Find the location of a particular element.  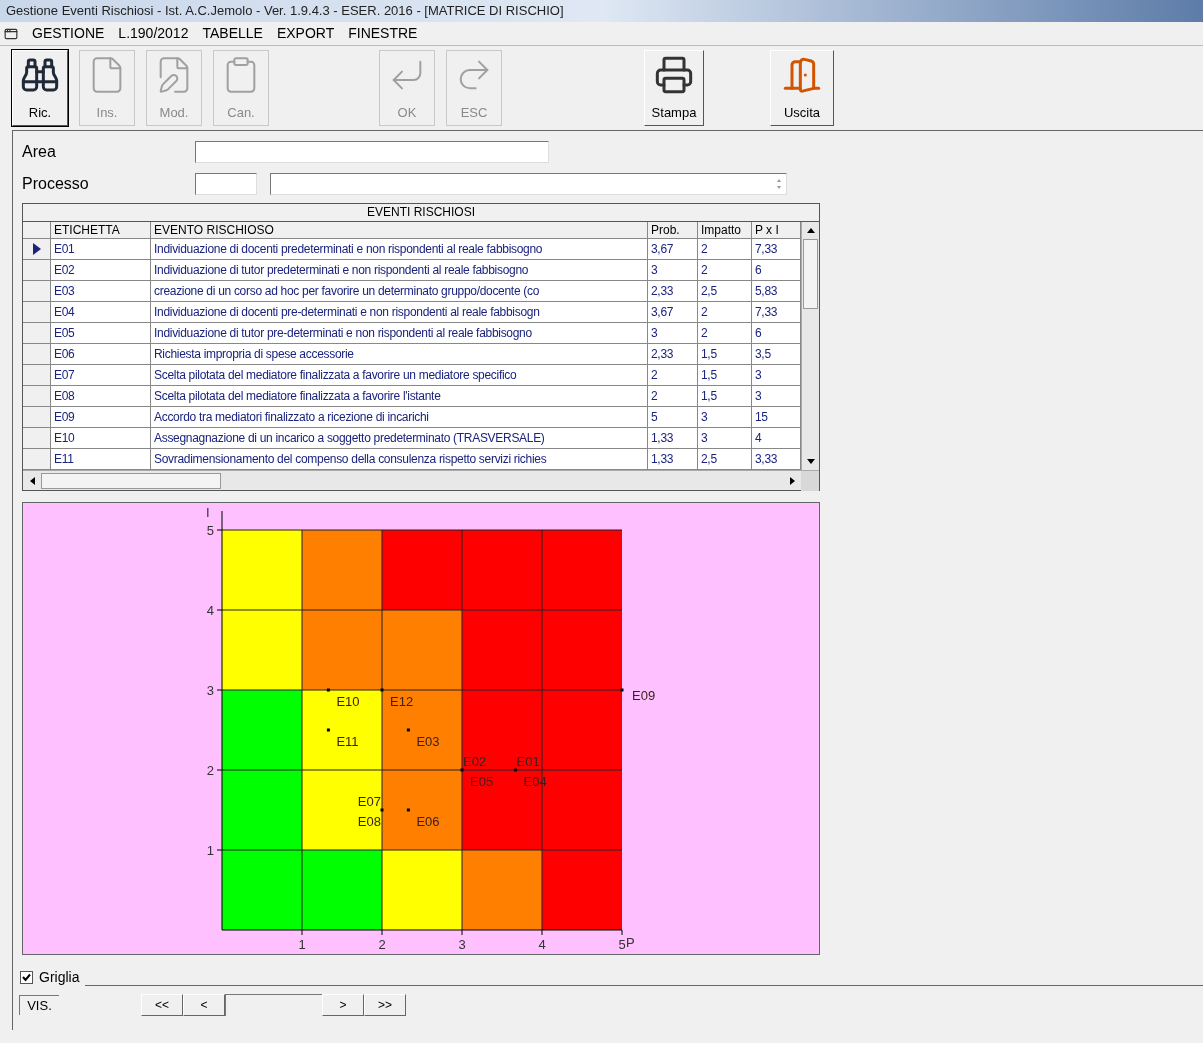

table-cell: E11 is located at coordinates (101, 459).